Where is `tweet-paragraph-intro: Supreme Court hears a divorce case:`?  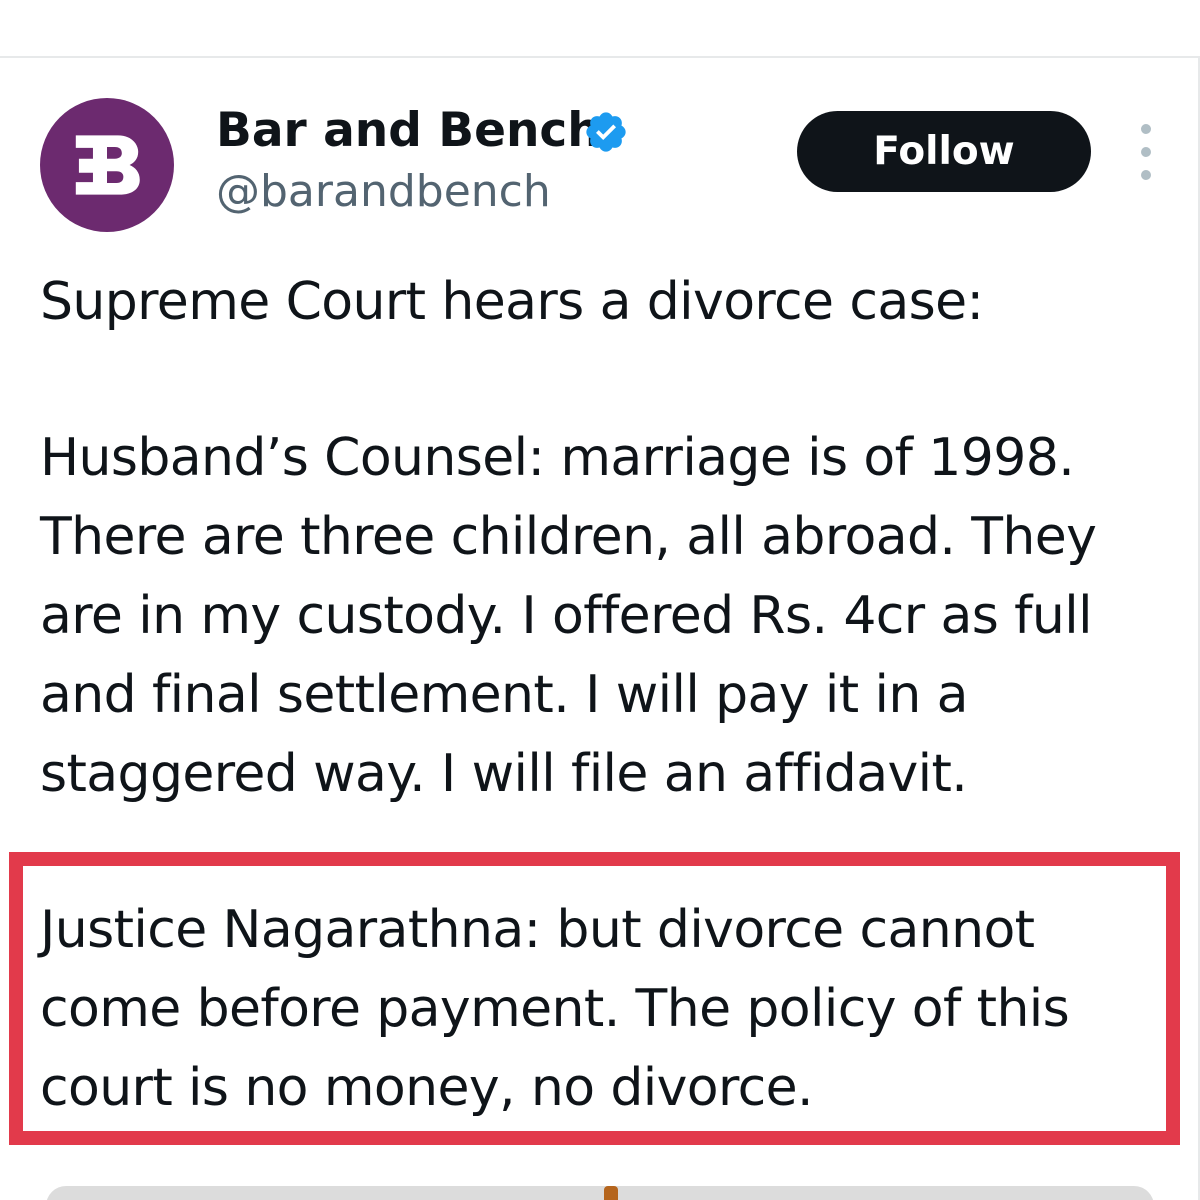 tweet-paragraph-intro: Supreme Court hears a divorce case: is located at coordinates (512, 302).